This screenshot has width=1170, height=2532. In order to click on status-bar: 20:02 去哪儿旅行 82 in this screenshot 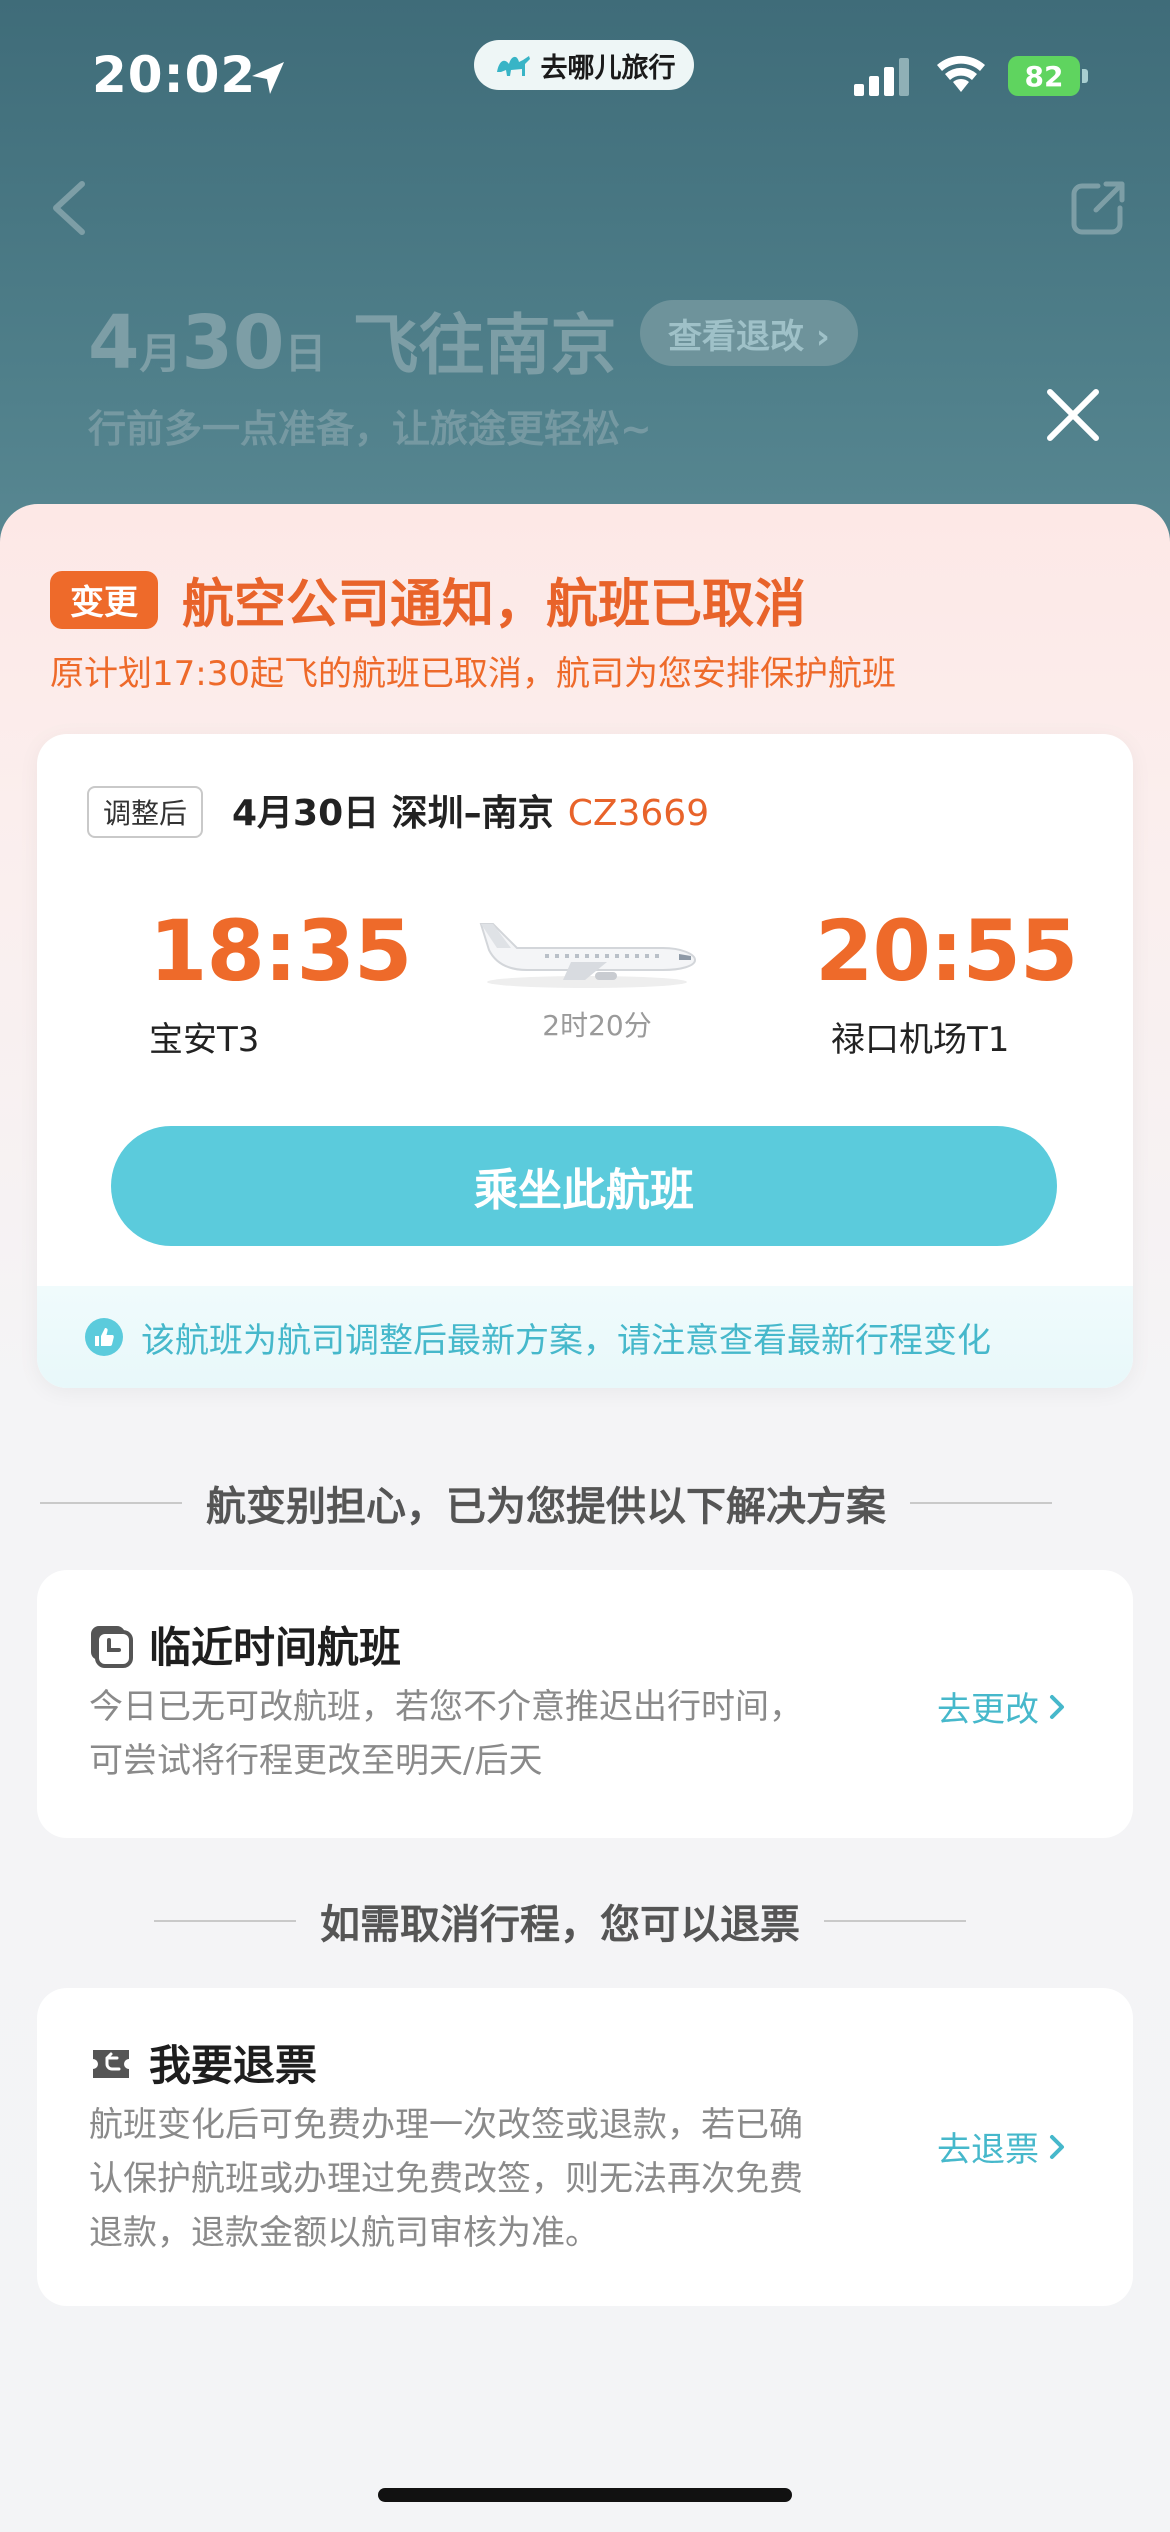, I will do `click(585, 75)`.